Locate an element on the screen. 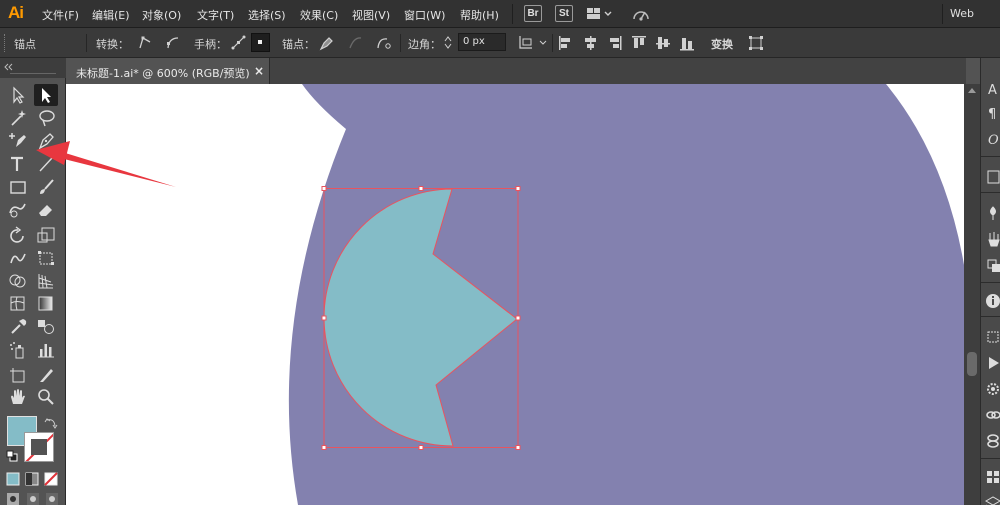  show-handles-button is located at coordinates (238, 42).